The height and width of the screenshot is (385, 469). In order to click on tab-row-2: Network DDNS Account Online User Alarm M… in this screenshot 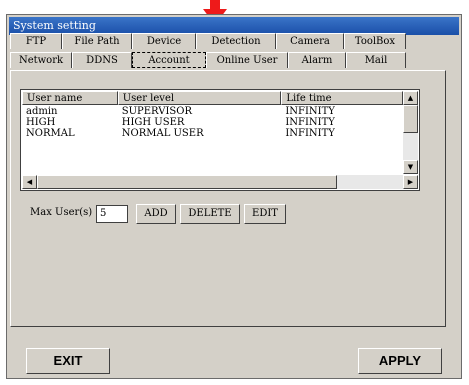, I will do `click(208, 61)`.